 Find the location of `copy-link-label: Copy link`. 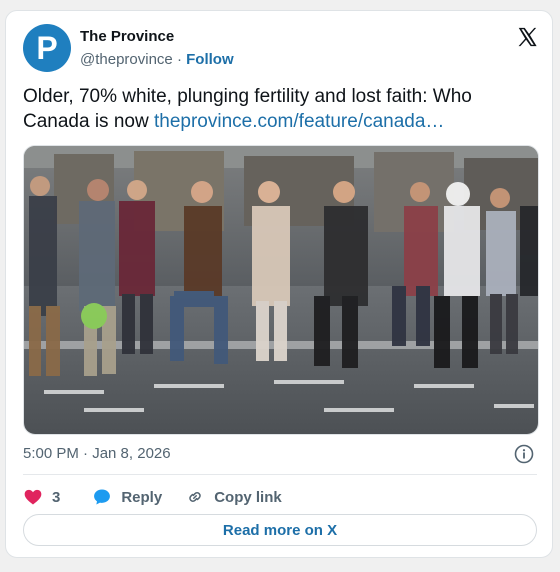

copy-link-label: Copy link is located at coordinates (248, 497).